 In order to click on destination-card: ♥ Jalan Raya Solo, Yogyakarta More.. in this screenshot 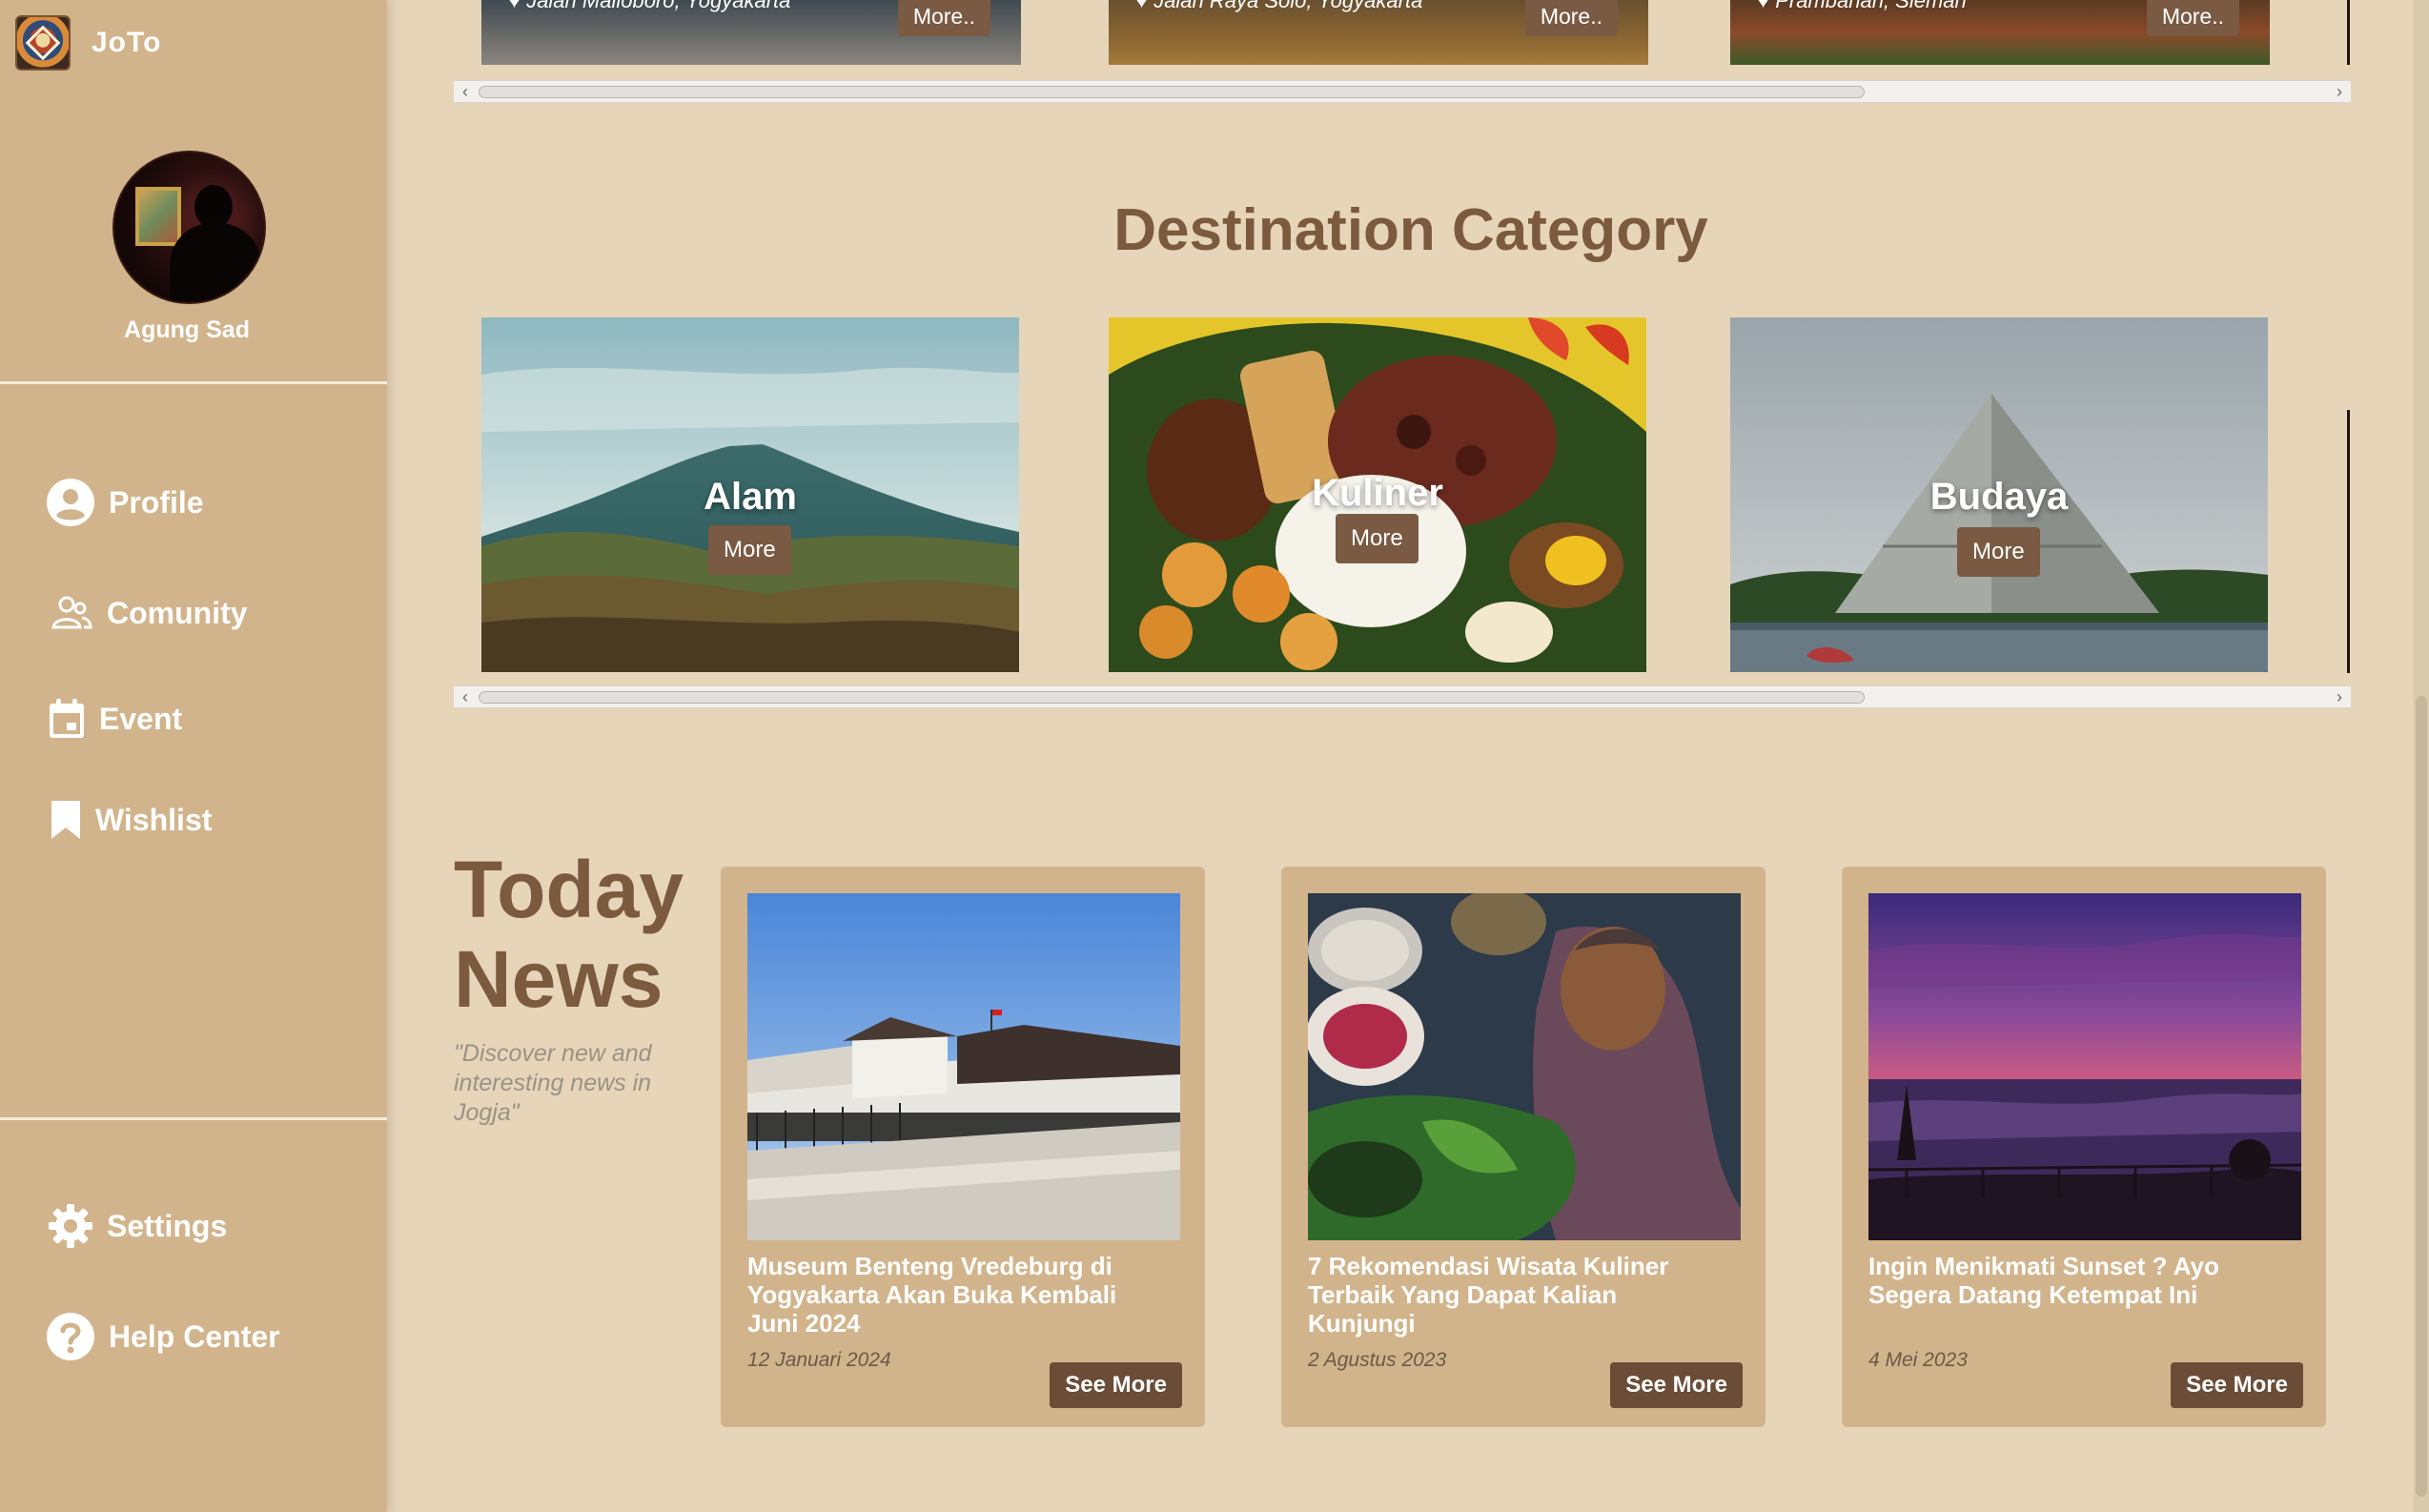, I will do `click(1378, 32)`.